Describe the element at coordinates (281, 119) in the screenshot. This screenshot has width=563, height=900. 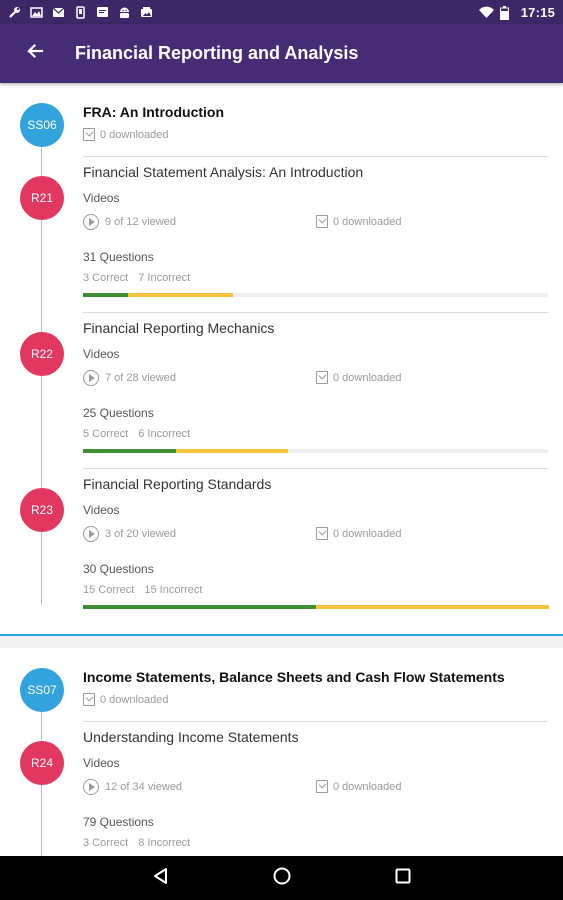
I see `session-header: SS06 FRA: An Introduction 0 downloaded` at that location.